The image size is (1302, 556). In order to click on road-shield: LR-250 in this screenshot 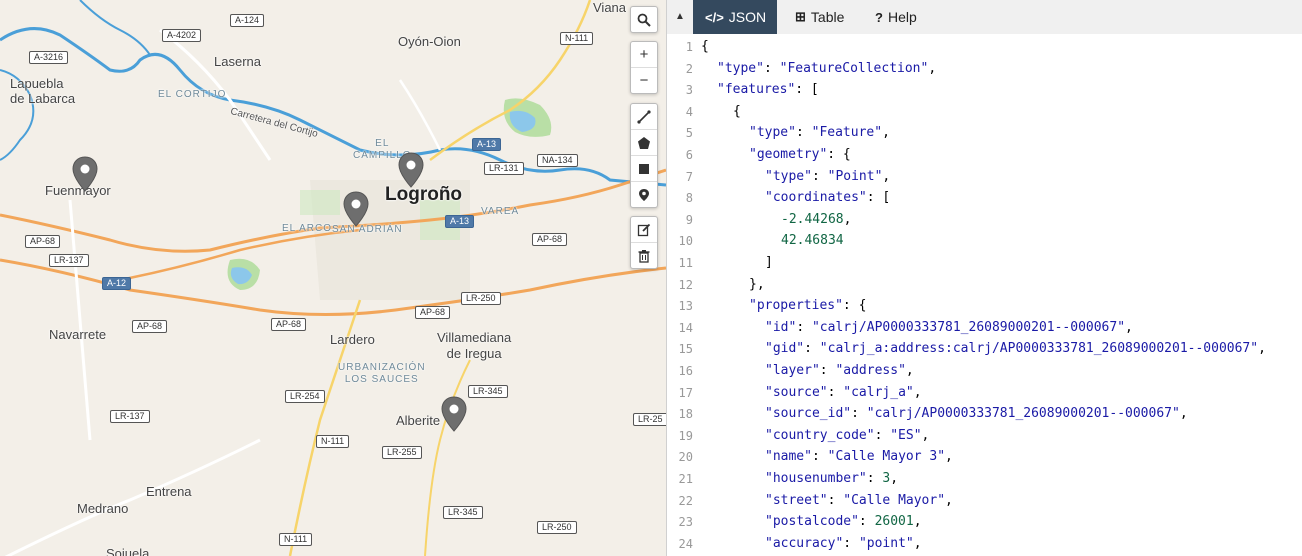, I will do `click(481, 298)`.